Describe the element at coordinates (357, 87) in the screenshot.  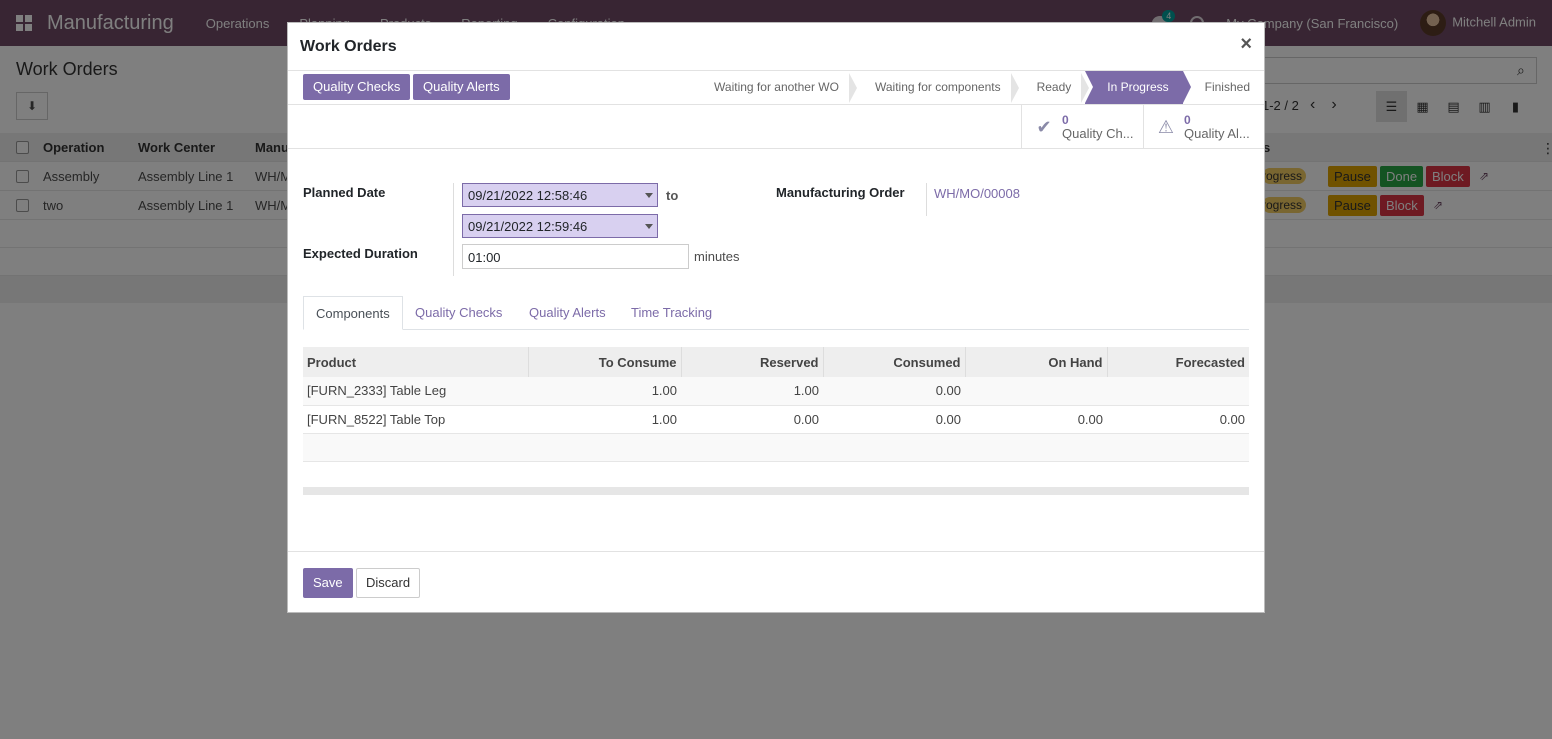
I see `quality-checks-button: Quality Checks` at that location.